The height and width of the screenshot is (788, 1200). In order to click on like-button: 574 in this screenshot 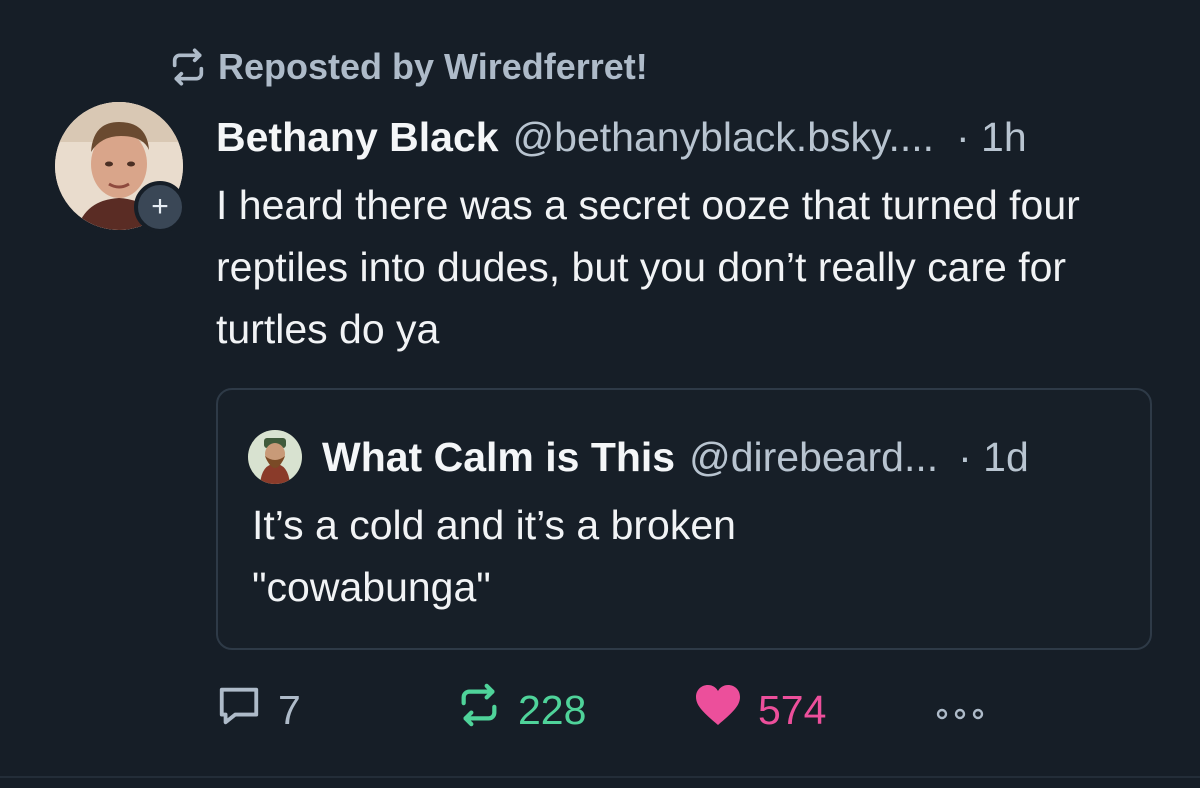, I will do `click(760, 710)`.